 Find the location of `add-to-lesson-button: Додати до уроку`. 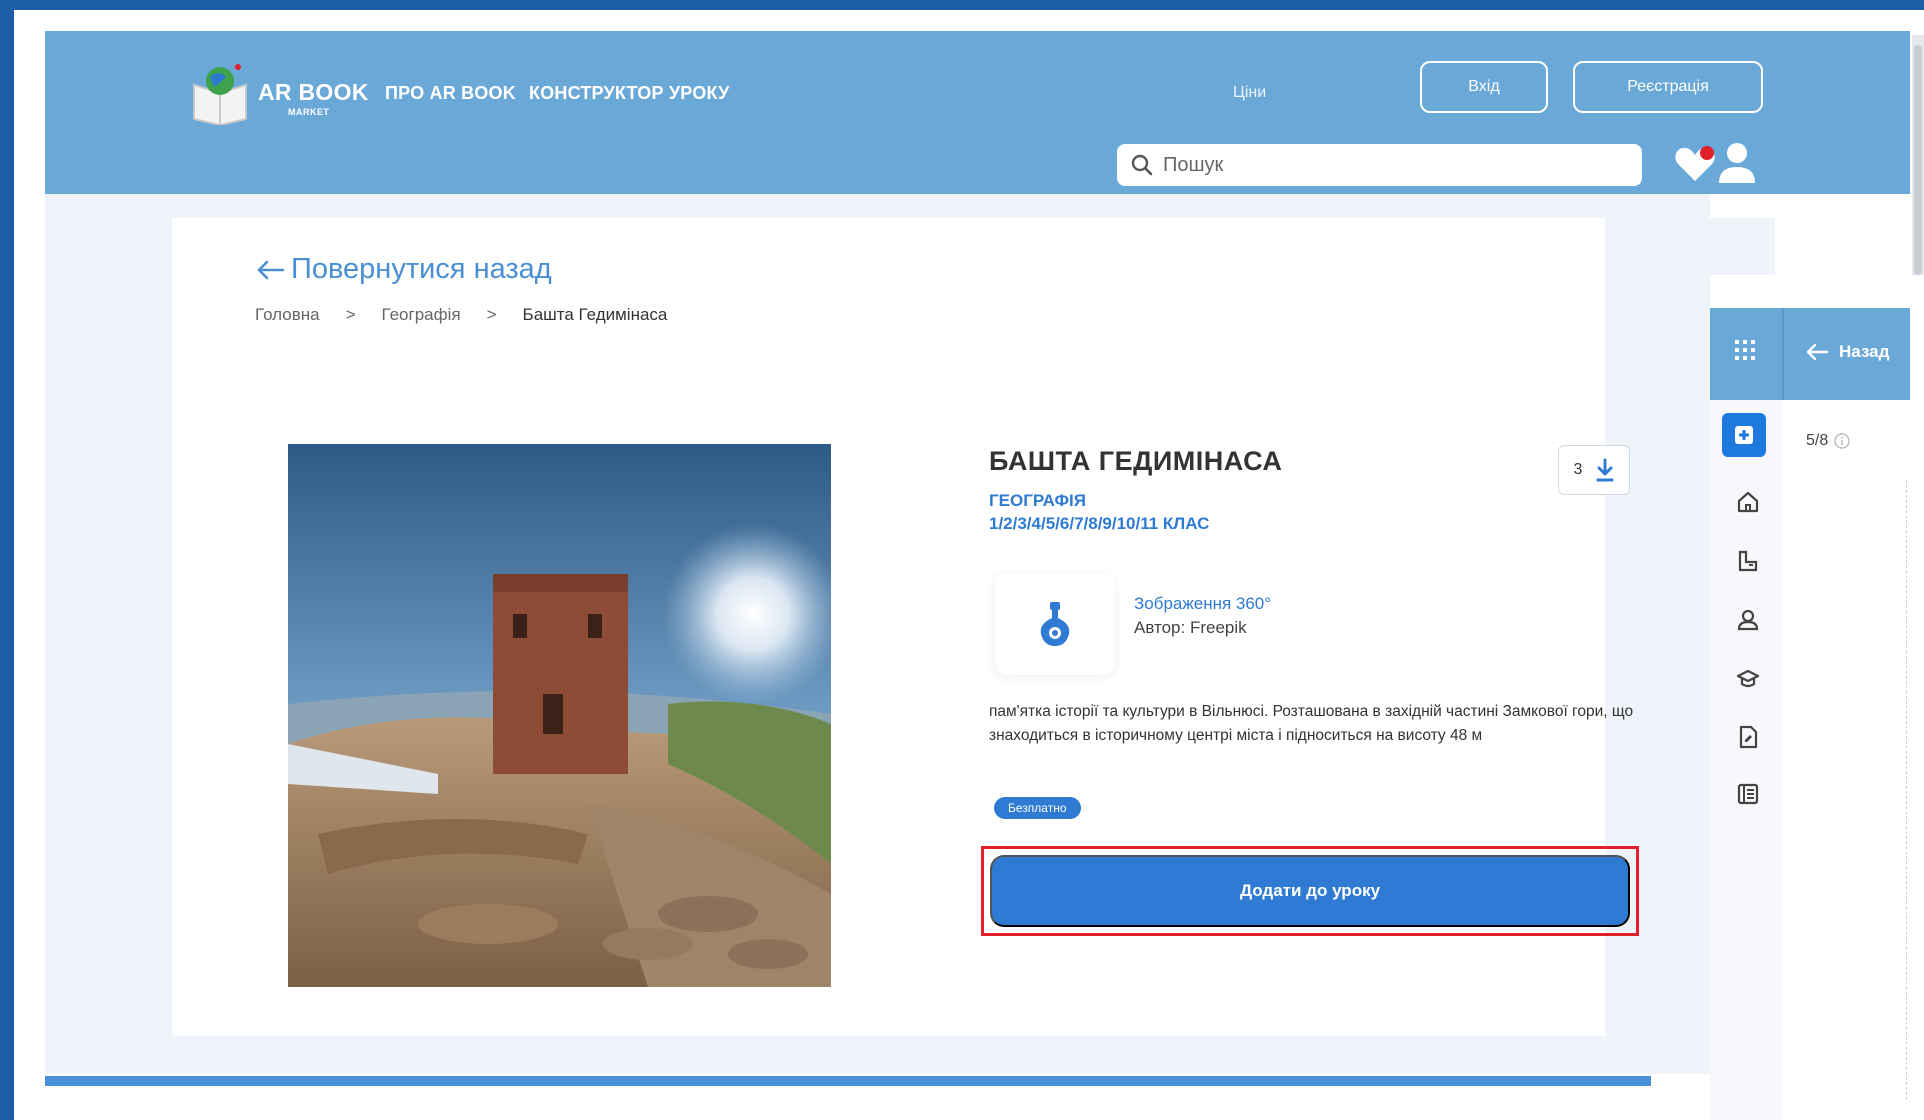

add-to-lesson-button: Додати до уроку is located at coordinates (1310, 891).